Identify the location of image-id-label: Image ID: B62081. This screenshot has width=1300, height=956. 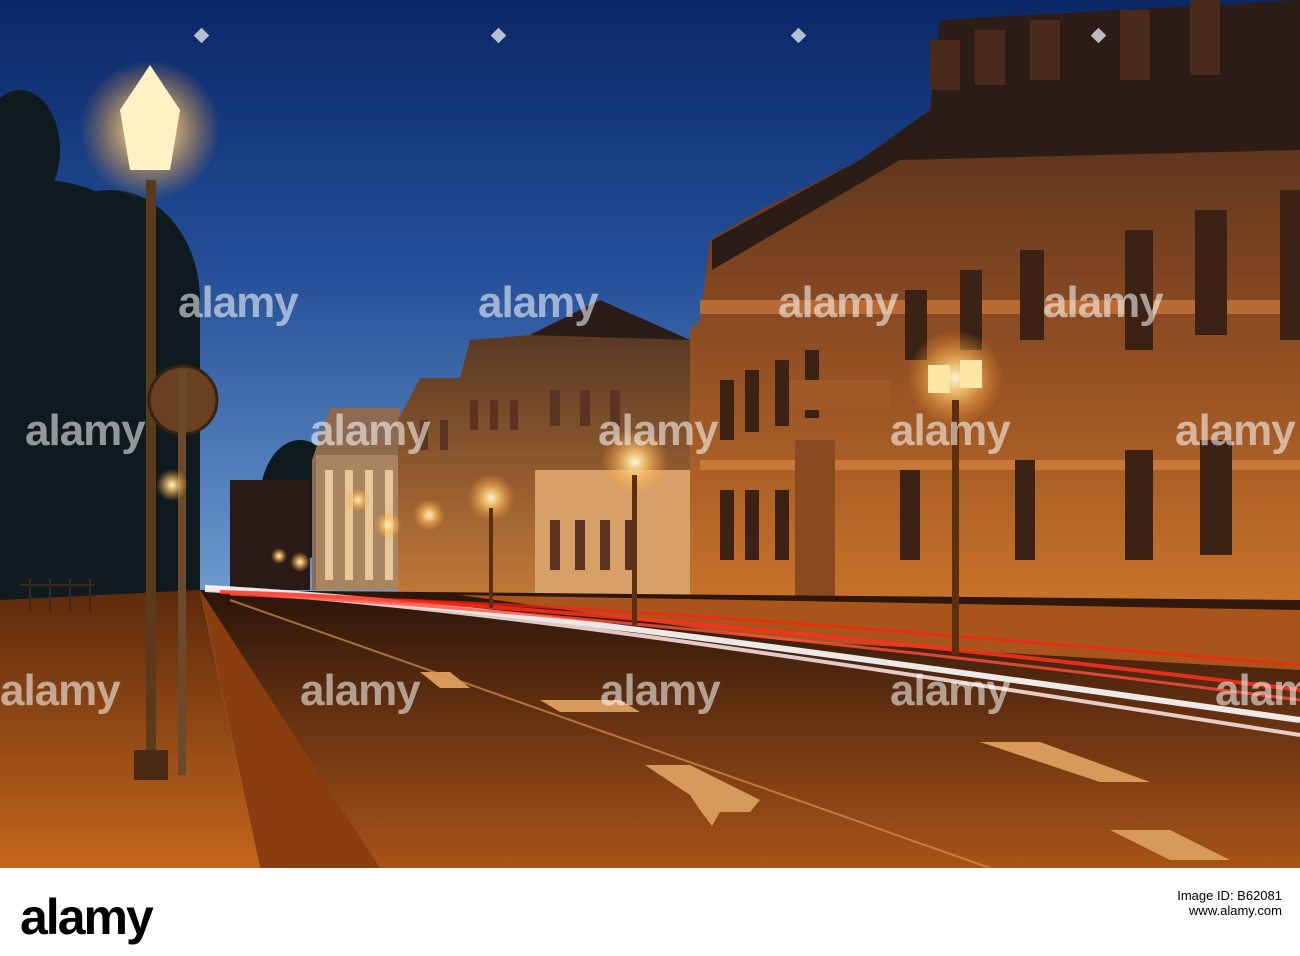
(1229, 895).